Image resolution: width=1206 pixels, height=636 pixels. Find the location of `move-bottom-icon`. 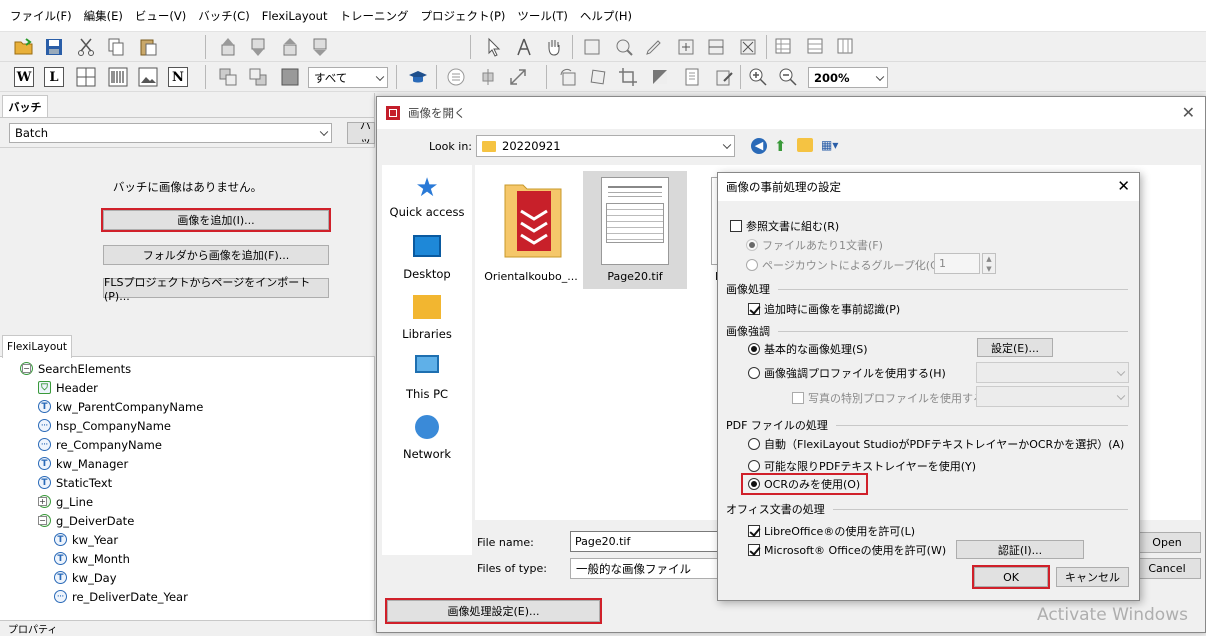

move-bottom-icon is located at coordinates (320, 47).